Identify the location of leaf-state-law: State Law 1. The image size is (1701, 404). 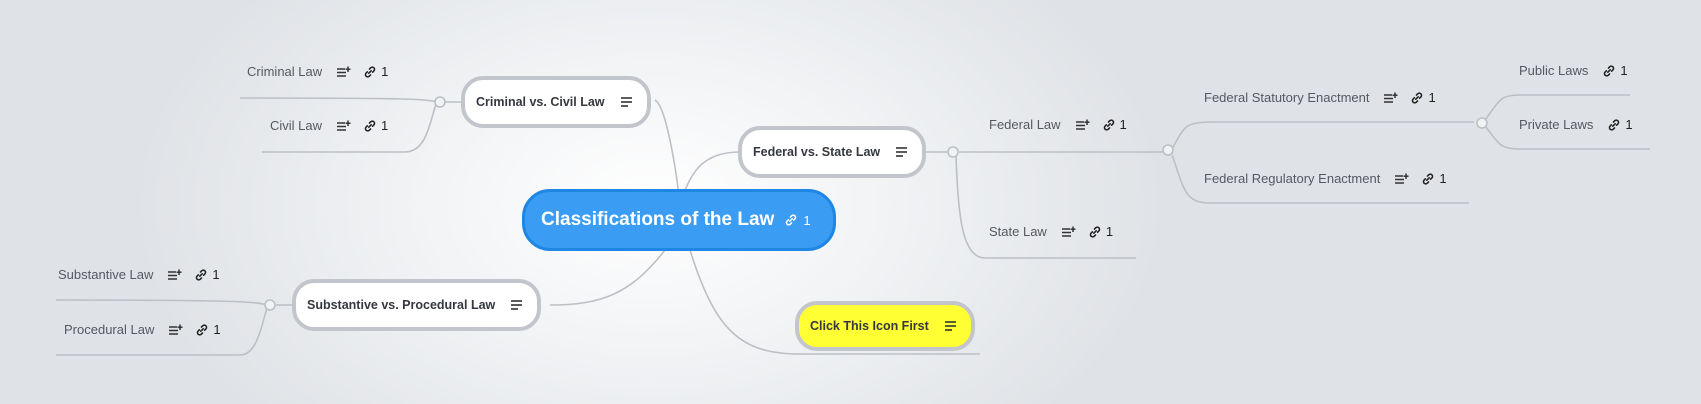
(1051, 231).